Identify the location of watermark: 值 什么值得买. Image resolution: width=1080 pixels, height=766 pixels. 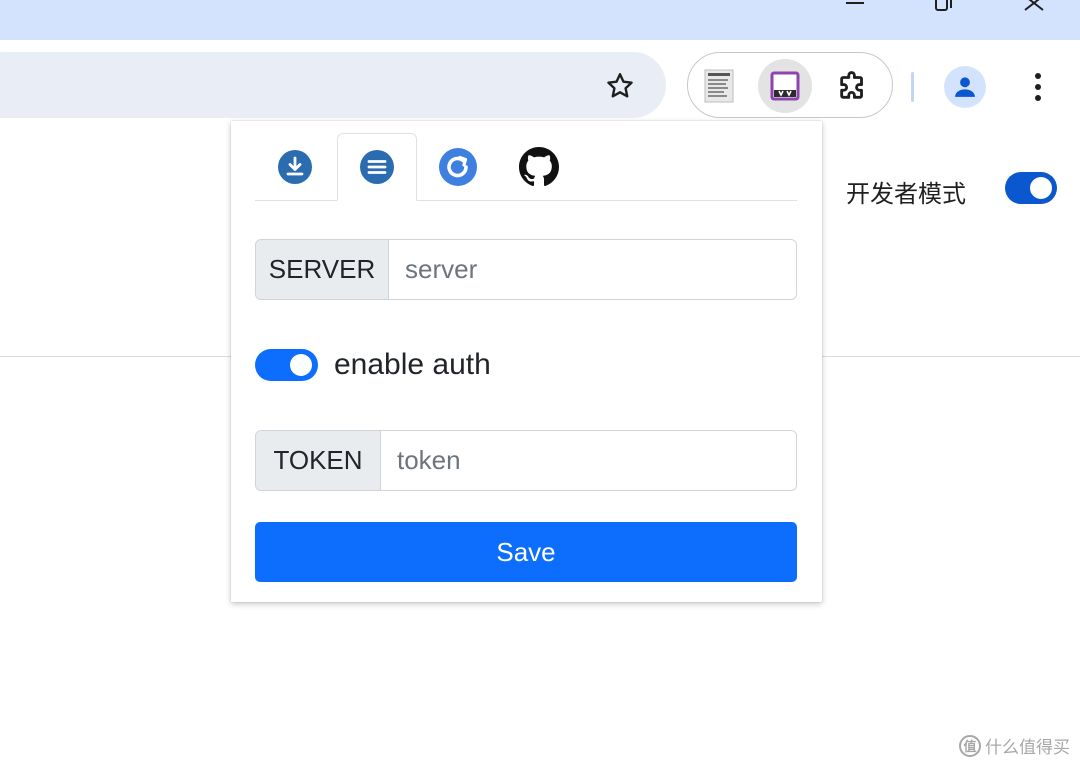
(1014, 745).